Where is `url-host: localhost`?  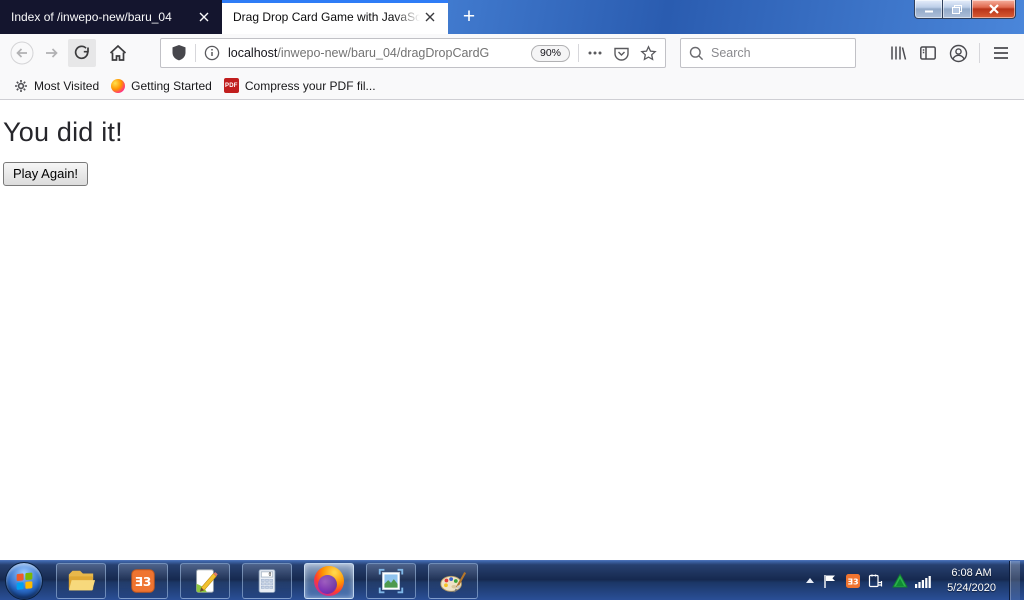 url-host: localhost is located at coordinates (253, 53).